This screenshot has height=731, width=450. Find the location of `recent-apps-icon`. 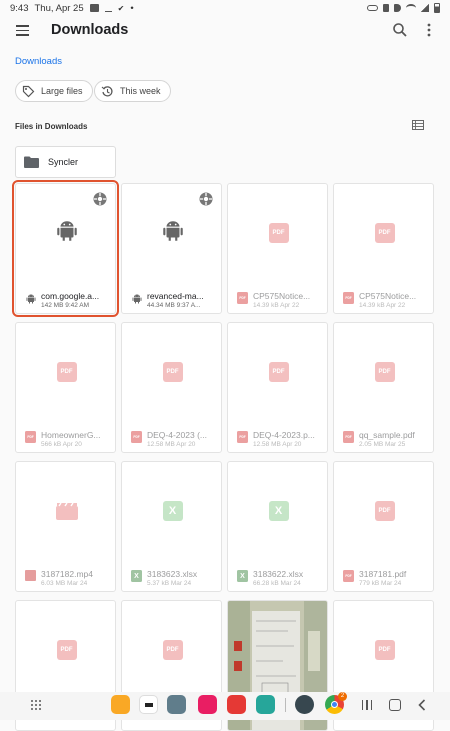

recent-apps-icon is located at coordinates (367, 705).